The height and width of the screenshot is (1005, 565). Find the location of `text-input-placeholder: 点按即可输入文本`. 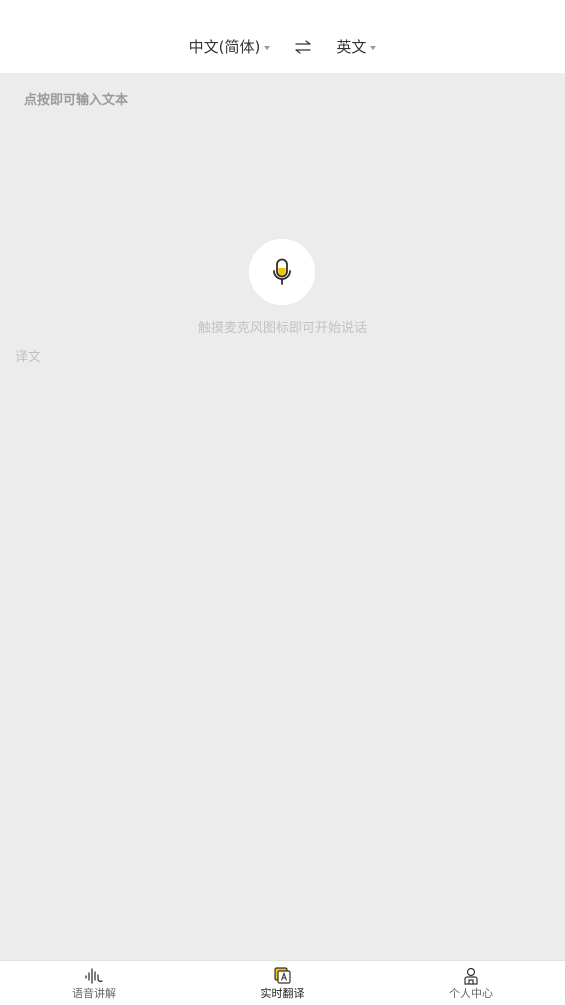

text-input-placeholder: 点按即可输入文本 is located at coordinates (76, 98).